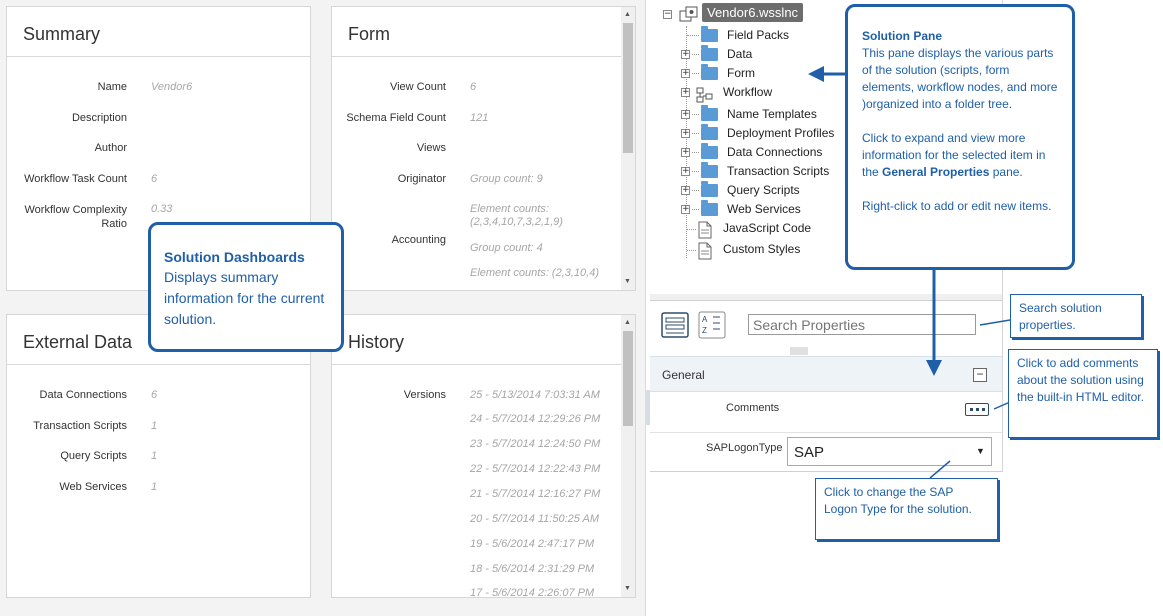 This screenshot has width=1163, height=616. What do you see at coordinates (1076, 316) in the screenshot?
I see `search-callout: Search solution properties.` at bounding box center [1076, 316].